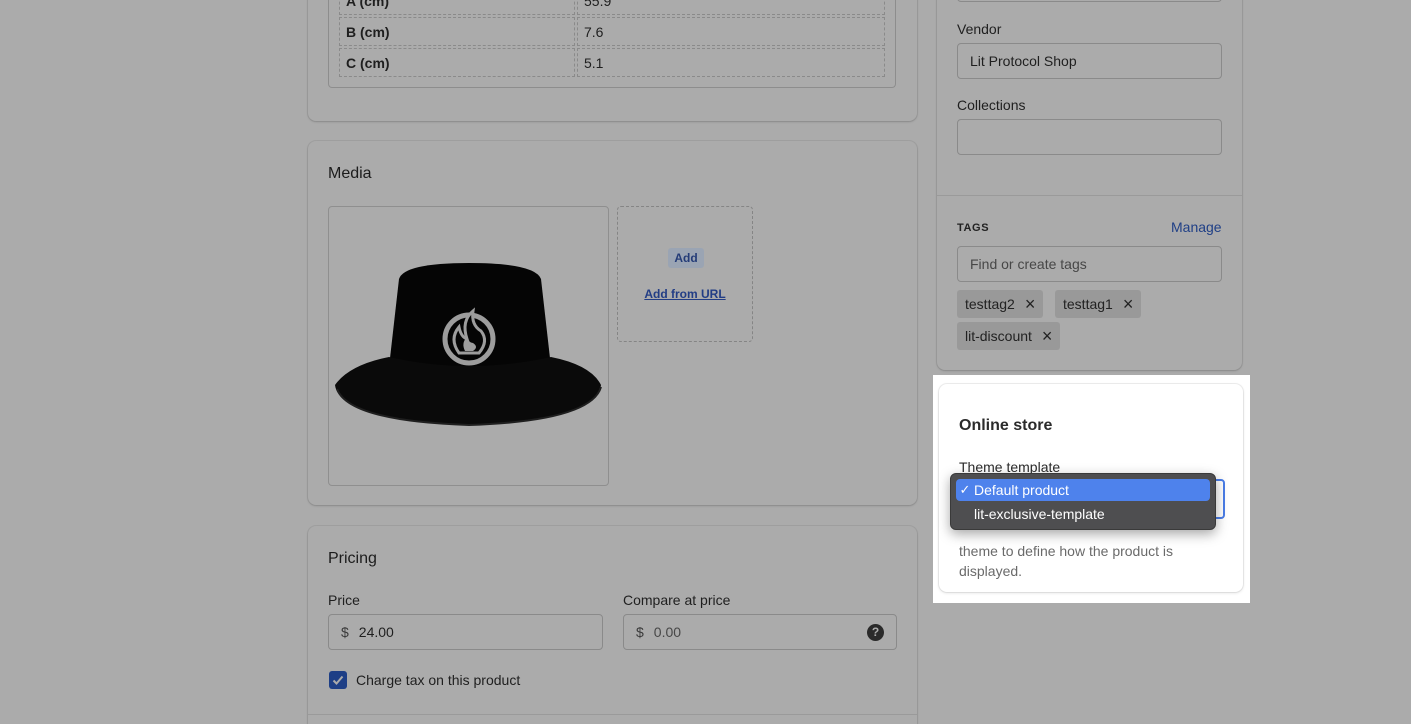 This screenshot has width=1411, height=724. Describe the element at coordinates (685, 294) in the screenshot. I see `add-from-url-link: Add from URL` at that location.